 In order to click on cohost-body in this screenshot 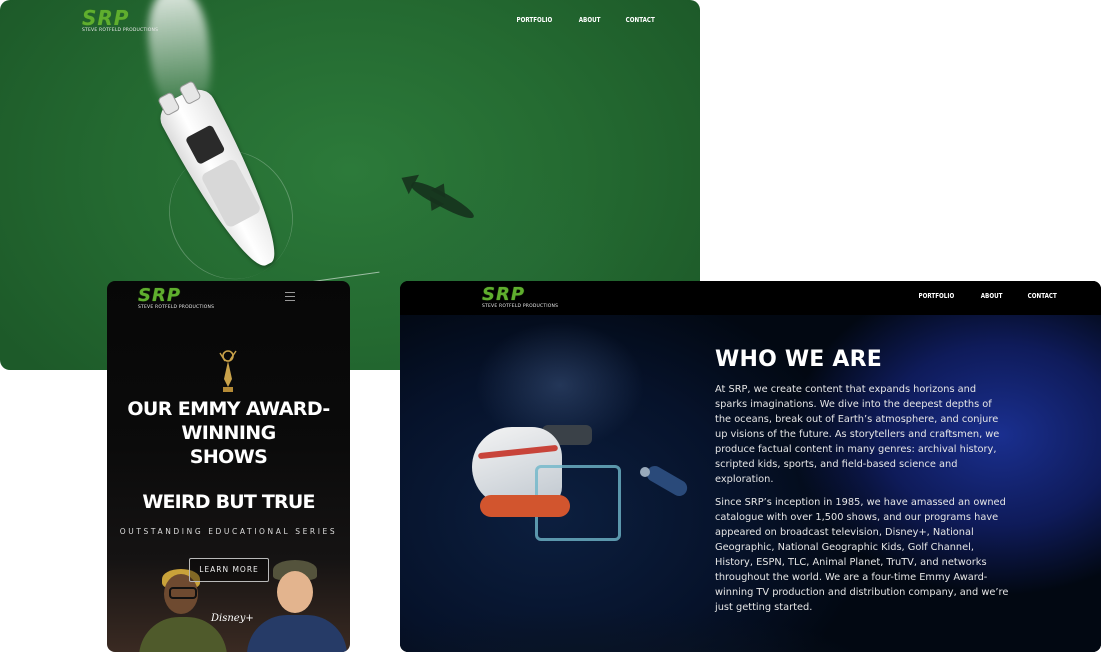, I will do `click(297, 633)`.